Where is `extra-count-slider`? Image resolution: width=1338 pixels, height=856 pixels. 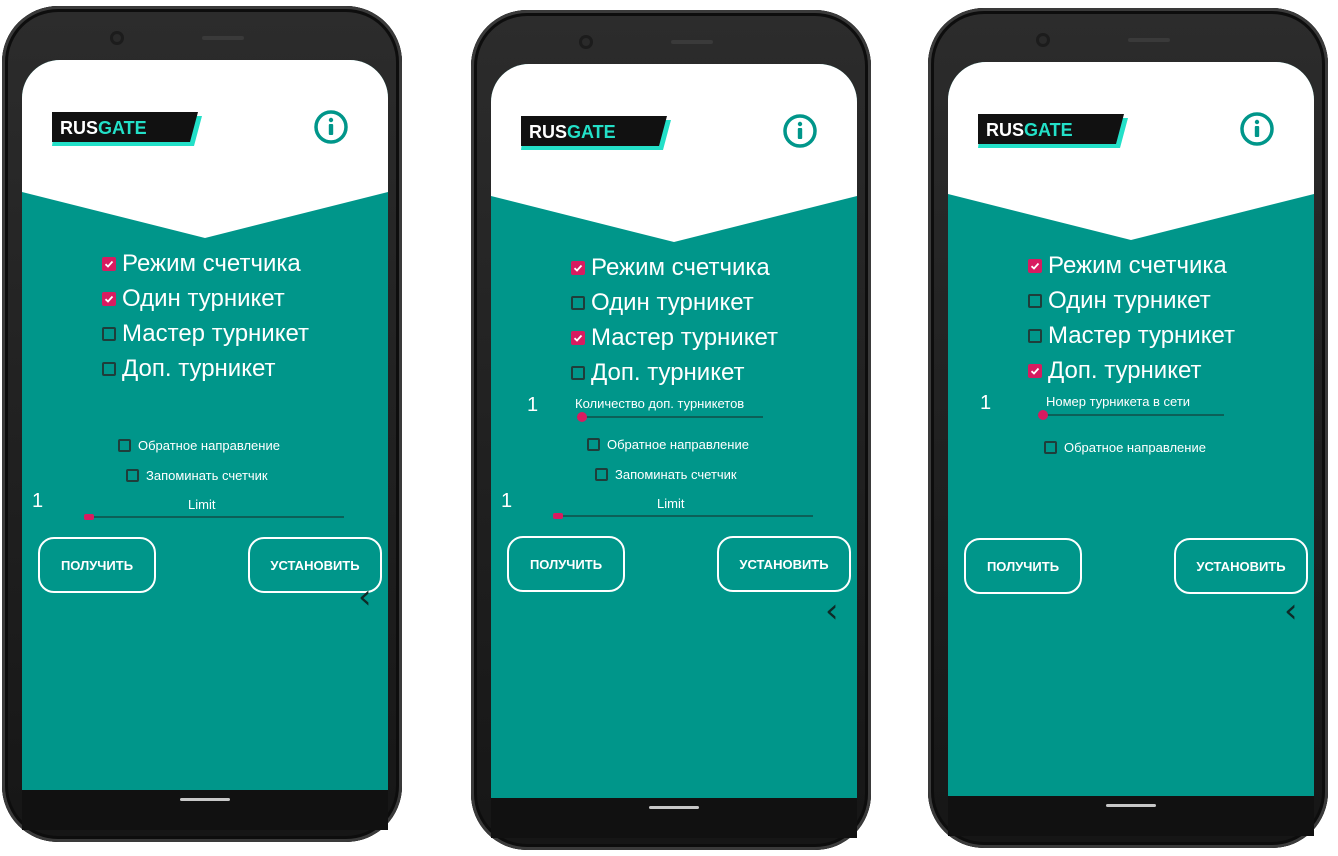
extra-count-slider is located at coordinates (670, 417).